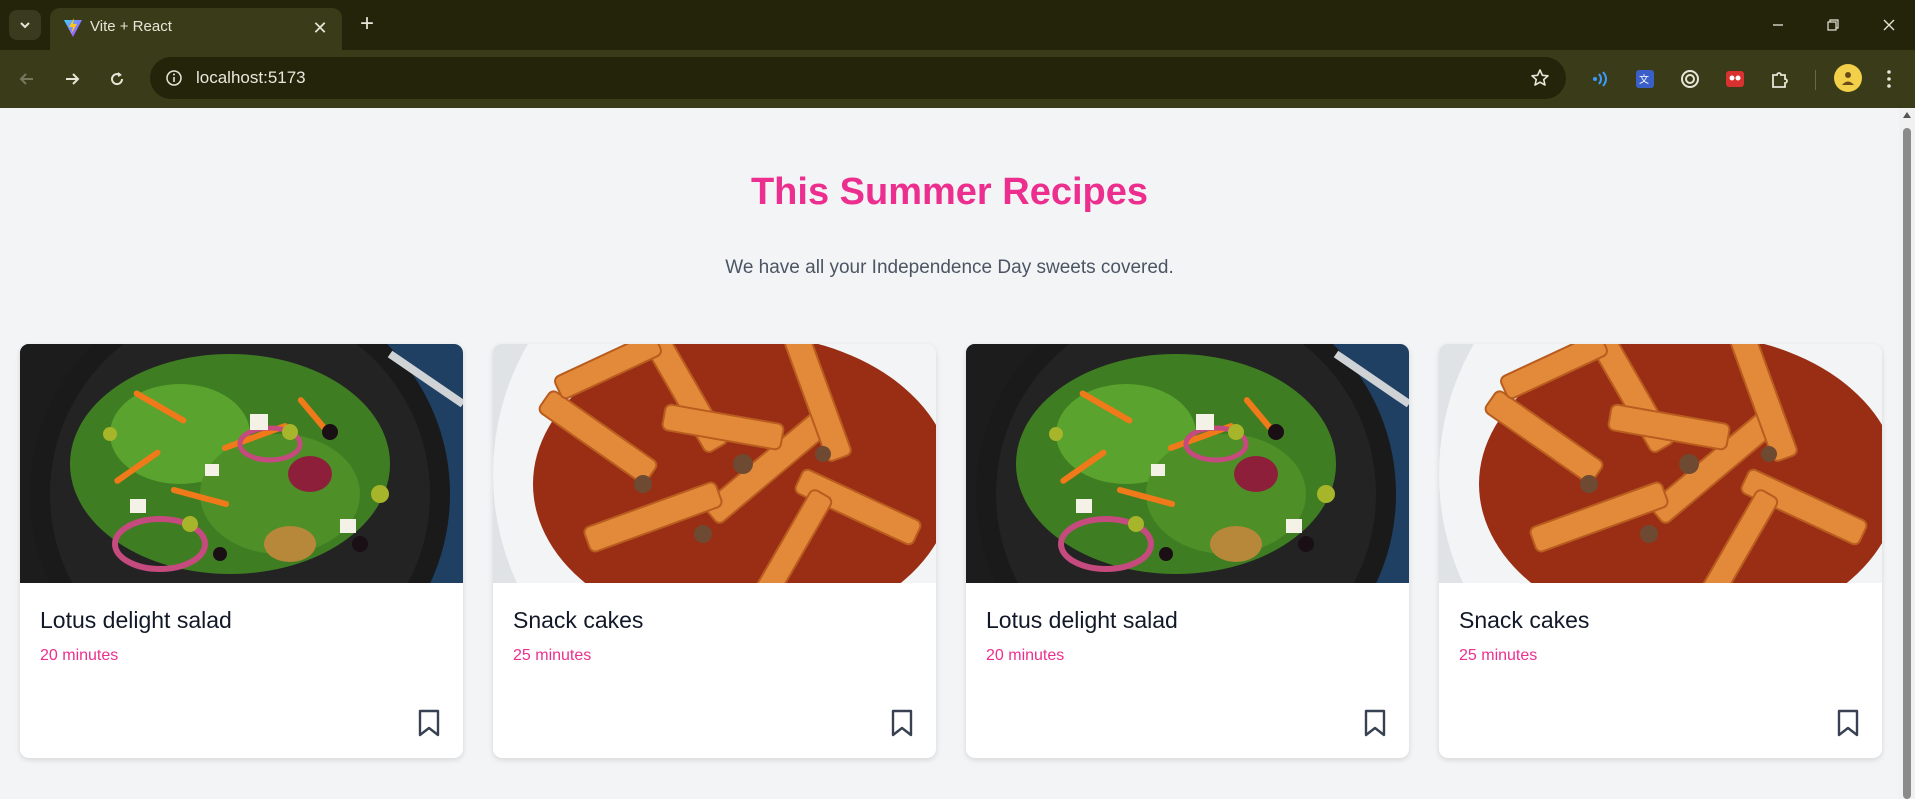 The image size is (1915, 799). What do you see at coordinates (1907, 463) in the screenshot?
I see `scroll-thumb` at bounding box center [1907, 463].